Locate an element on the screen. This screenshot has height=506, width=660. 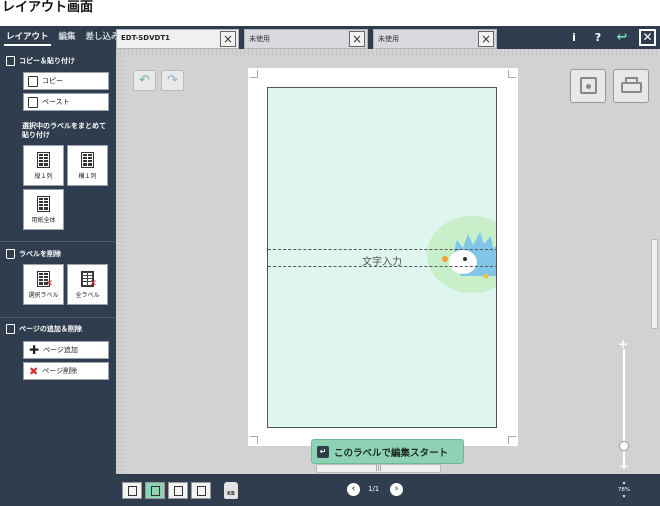
copy-section-label: コピー＆貼り付け is located at coordinates (47, 61).